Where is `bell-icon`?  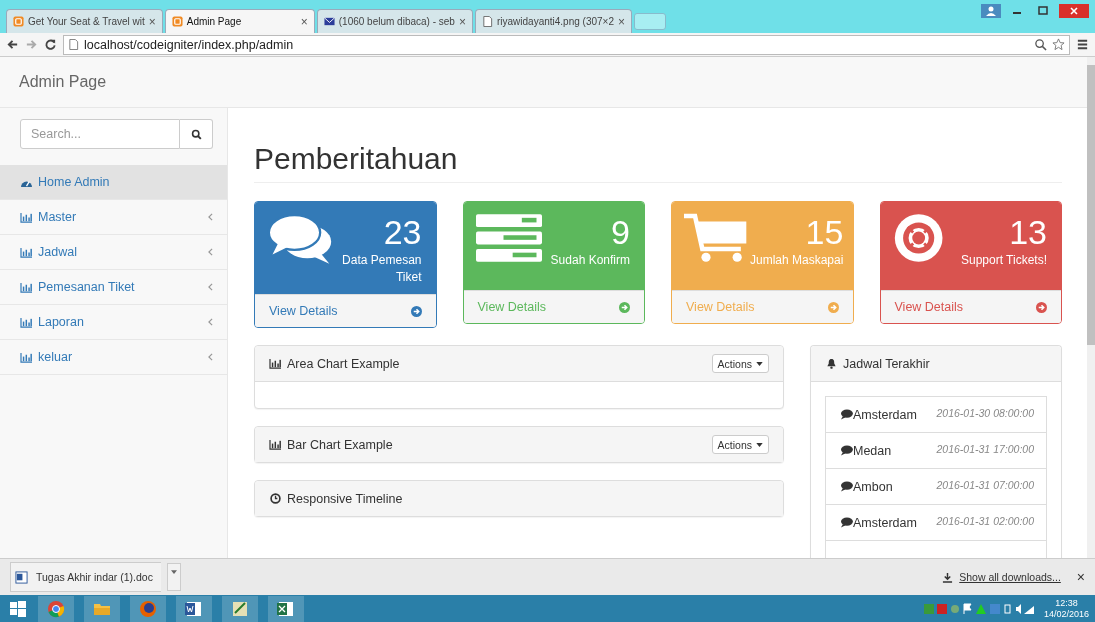
bell-icon is located at coordinates (831, 363).